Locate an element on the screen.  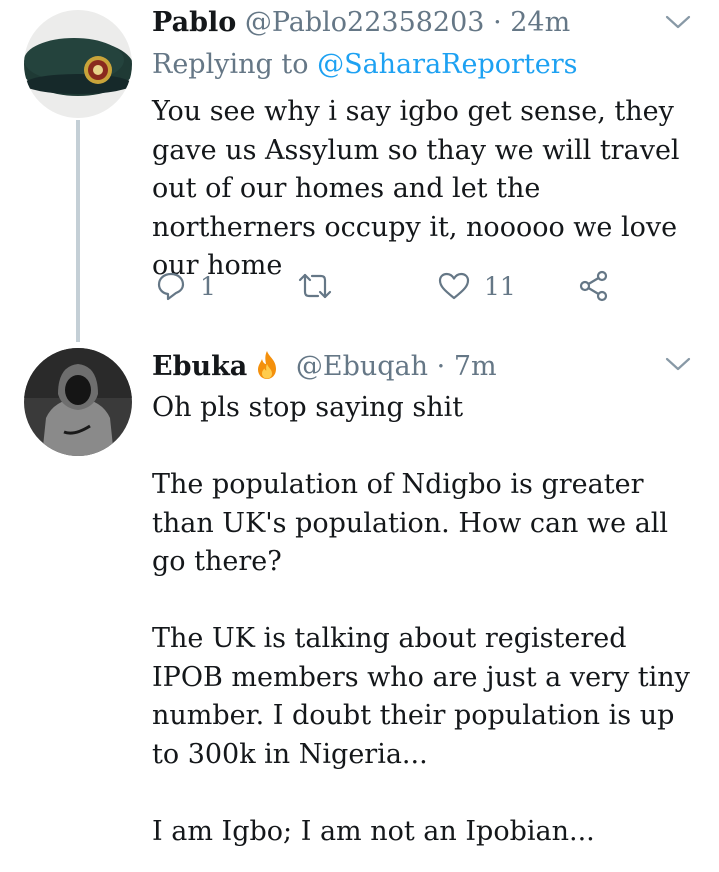
like-count: 11 is located at coordinates (500, 286).